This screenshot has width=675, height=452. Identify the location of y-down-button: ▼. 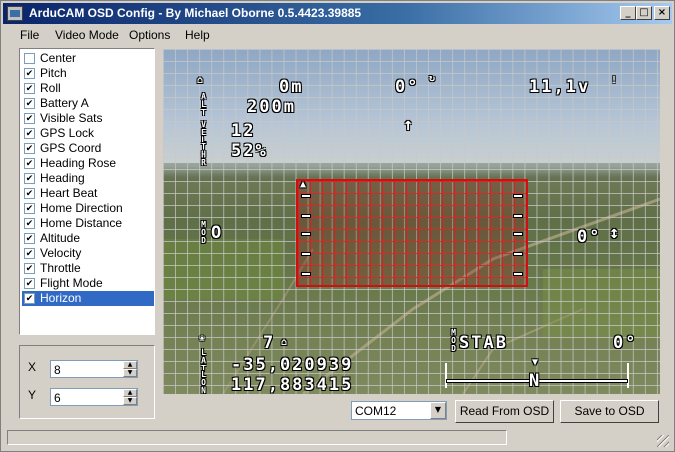
(130, 401).